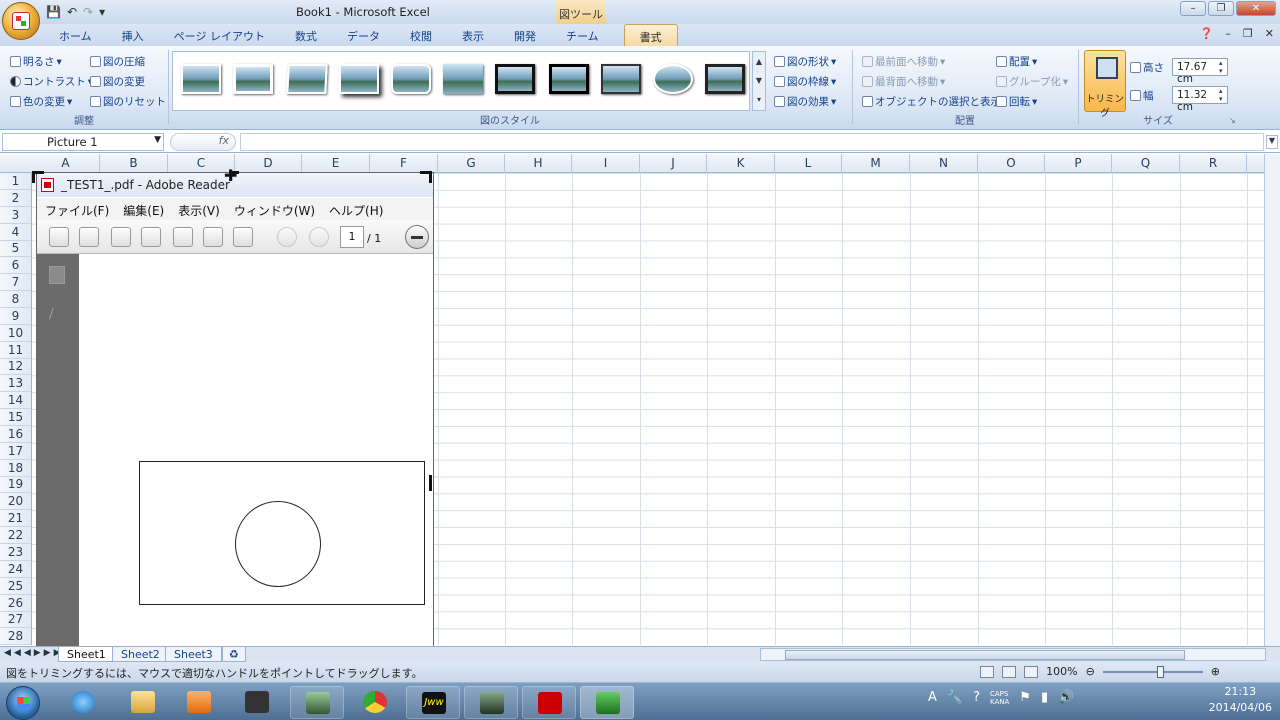  I want to click on page-break-view-icon, so click(1031, 671).